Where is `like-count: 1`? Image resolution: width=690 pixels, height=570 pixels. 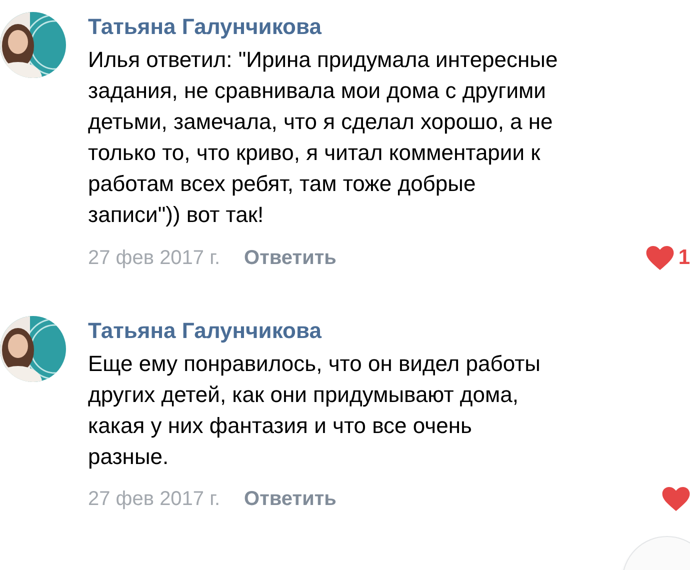 like-count: 1 is located at coordinates (684, 258).